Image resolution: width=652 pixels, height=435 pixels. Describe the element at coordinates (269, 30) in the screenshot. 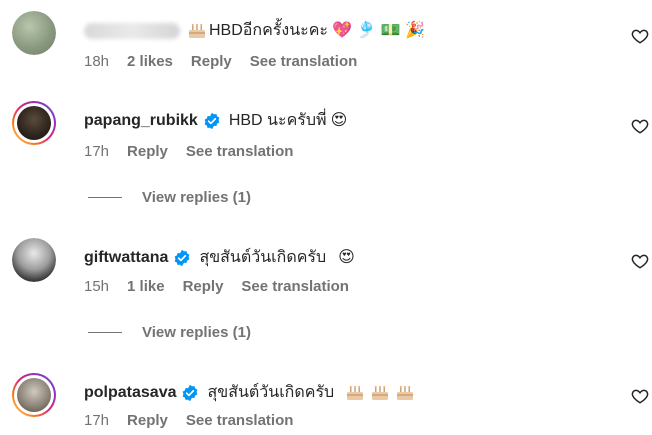

I see `comment-text: HBDอีกครั้งนะคะ` at that location.